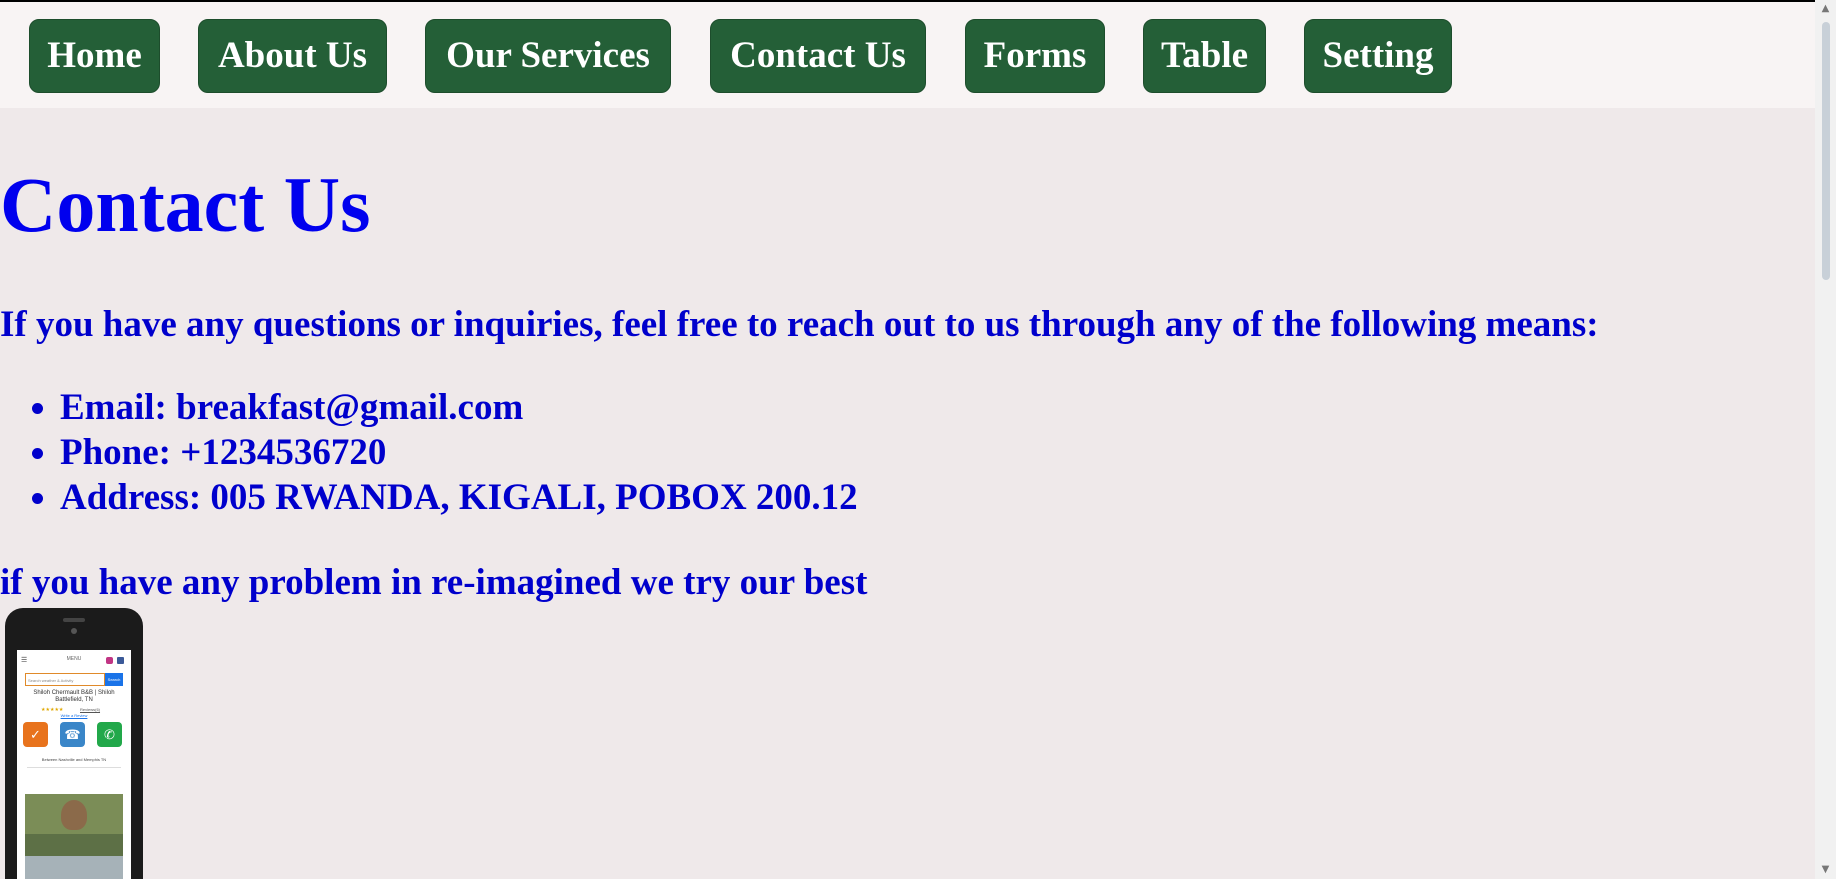 The image size is (1836, 879). I want to click on facebook-icon, so click(120, 660).